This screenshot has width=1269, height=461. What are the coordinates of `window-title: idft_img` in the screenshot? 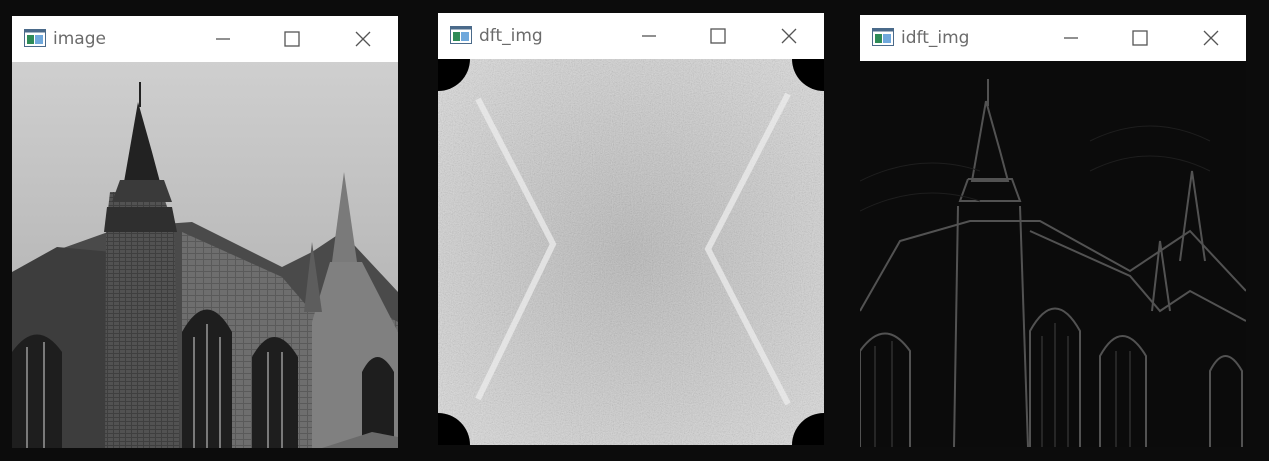 It's located at (935, 38).